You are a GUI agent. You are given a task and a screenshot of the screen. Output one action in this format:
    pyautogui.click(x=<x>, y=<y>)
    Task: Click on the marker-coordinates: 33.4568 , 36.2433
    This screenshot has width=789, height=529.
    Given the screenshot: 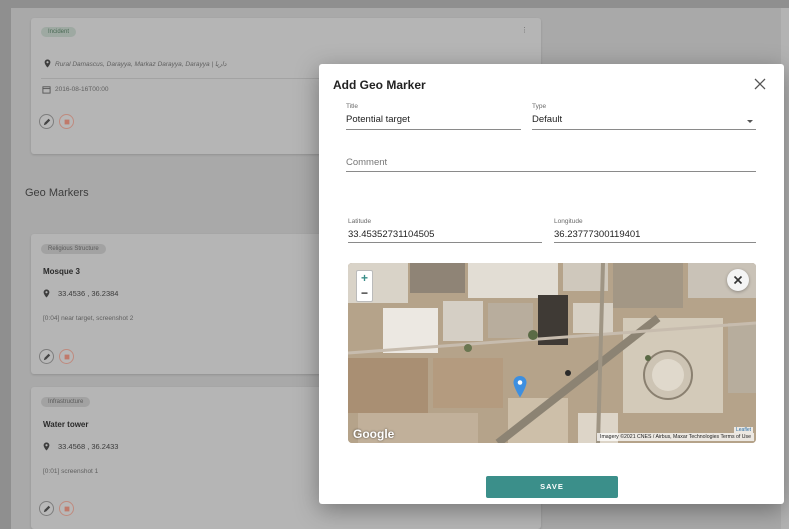 What is the action you would take?
    pyautogui.click(x=88, y=446)
    